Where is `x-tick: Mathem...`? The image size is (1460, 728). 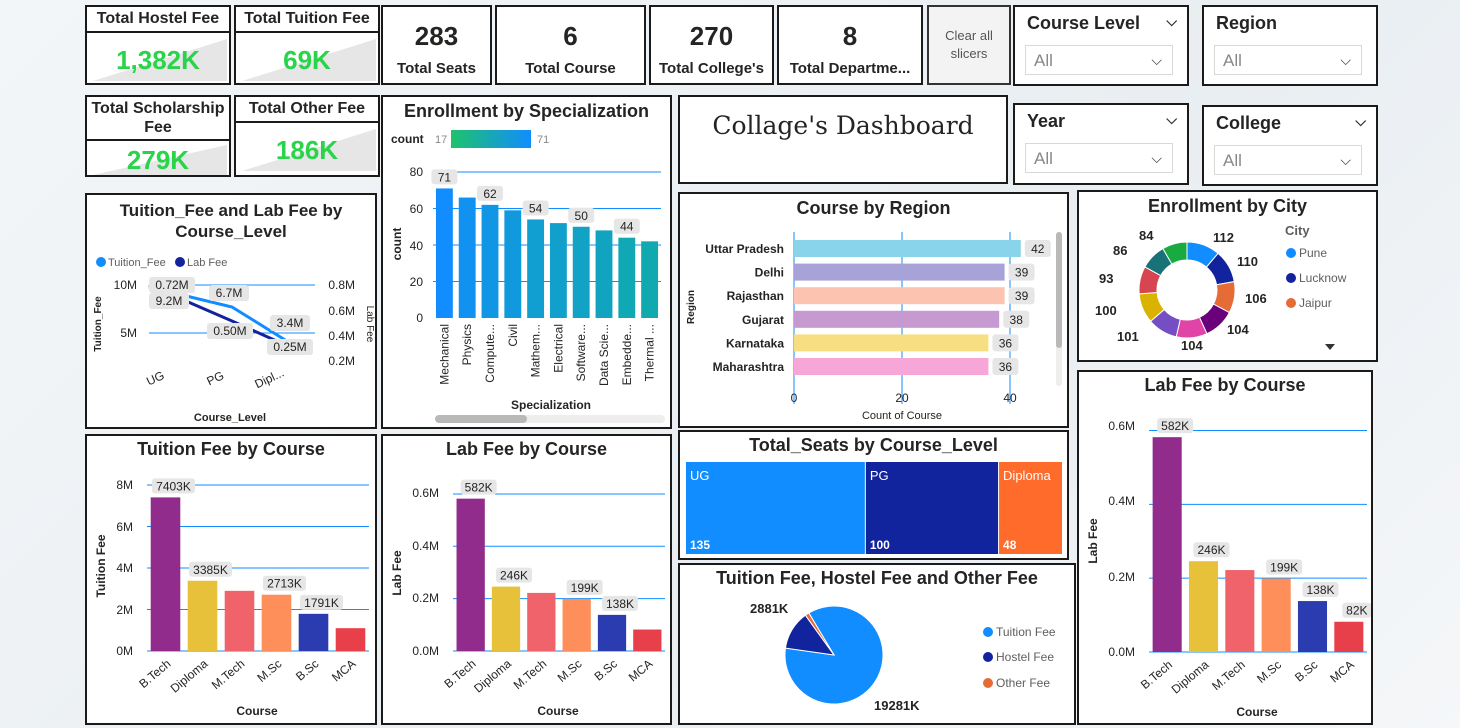
x-tick: Mathem... is located at coordinates (536, 350).